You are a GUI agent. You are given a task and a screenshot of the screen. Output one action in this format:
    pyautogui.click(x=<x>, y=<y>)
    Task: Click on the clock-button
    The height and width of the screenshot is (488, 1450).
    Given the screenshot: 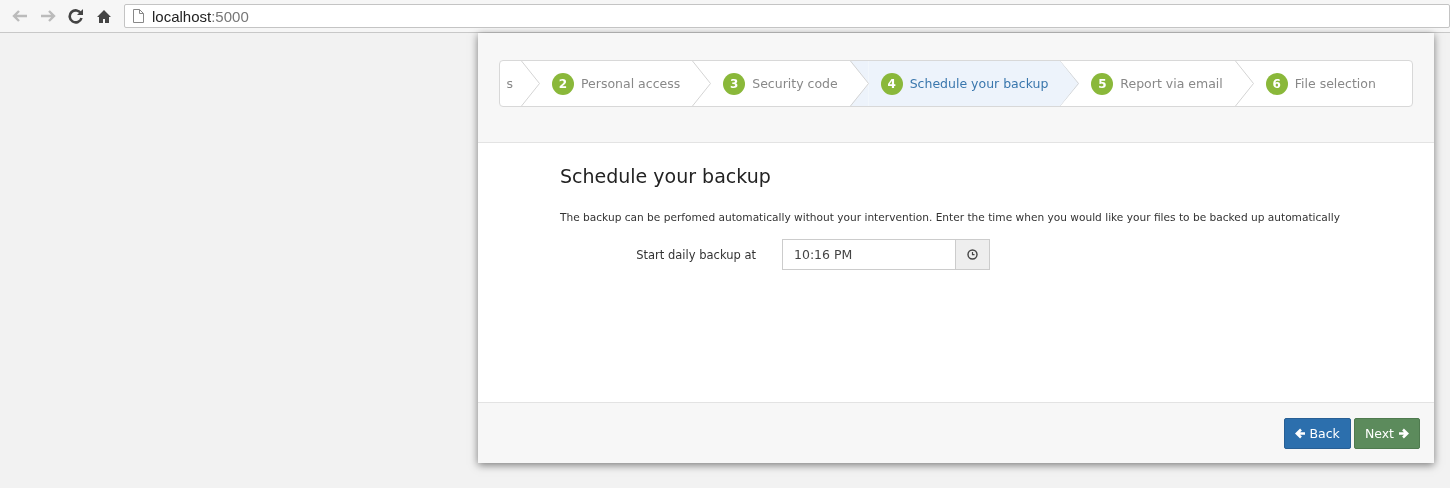 What is the action you would take?
    pyautogui.click(x=973, y=254)
    